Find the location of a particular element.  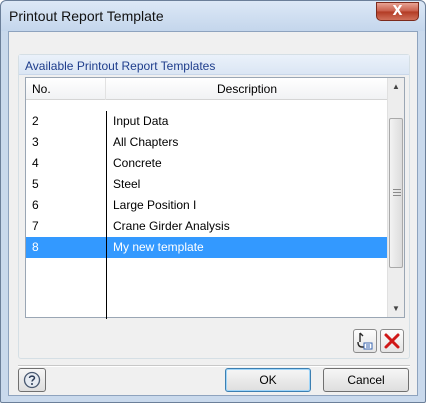

delete-button is located at coordinates (392, 341).